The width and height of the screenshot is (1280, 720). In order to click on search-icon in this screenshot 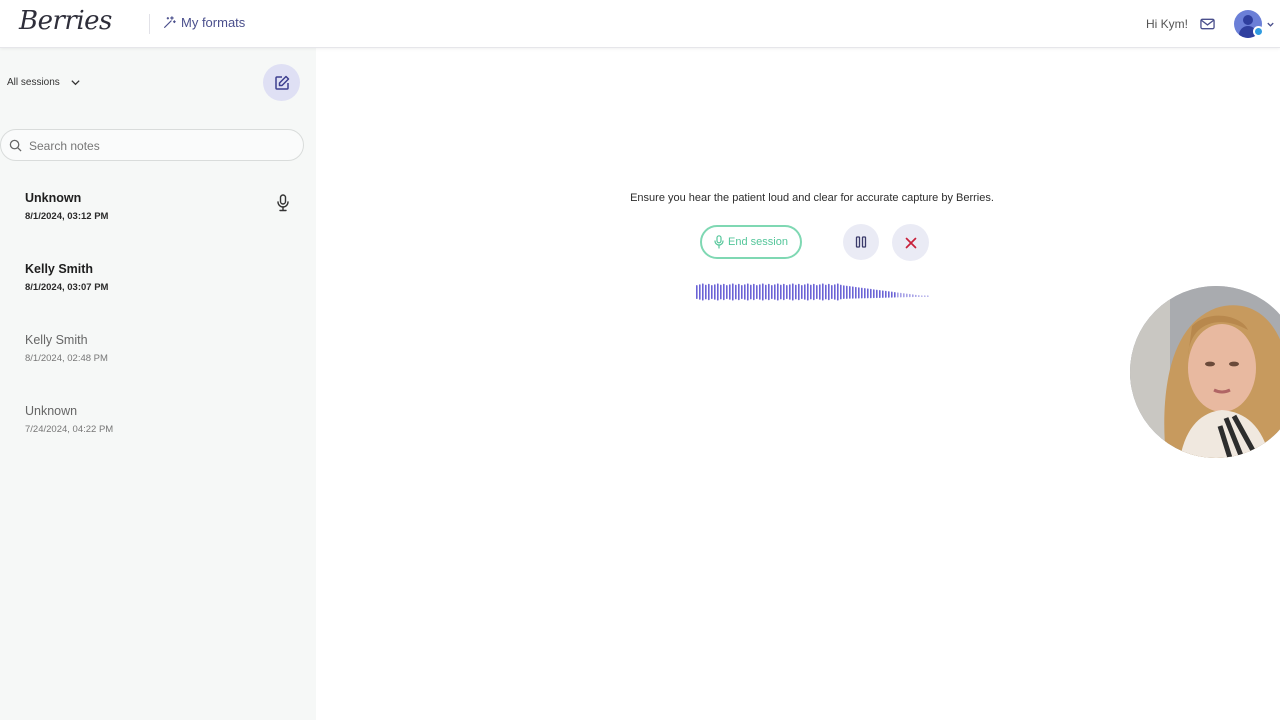, I will do `click(15, 145)`.